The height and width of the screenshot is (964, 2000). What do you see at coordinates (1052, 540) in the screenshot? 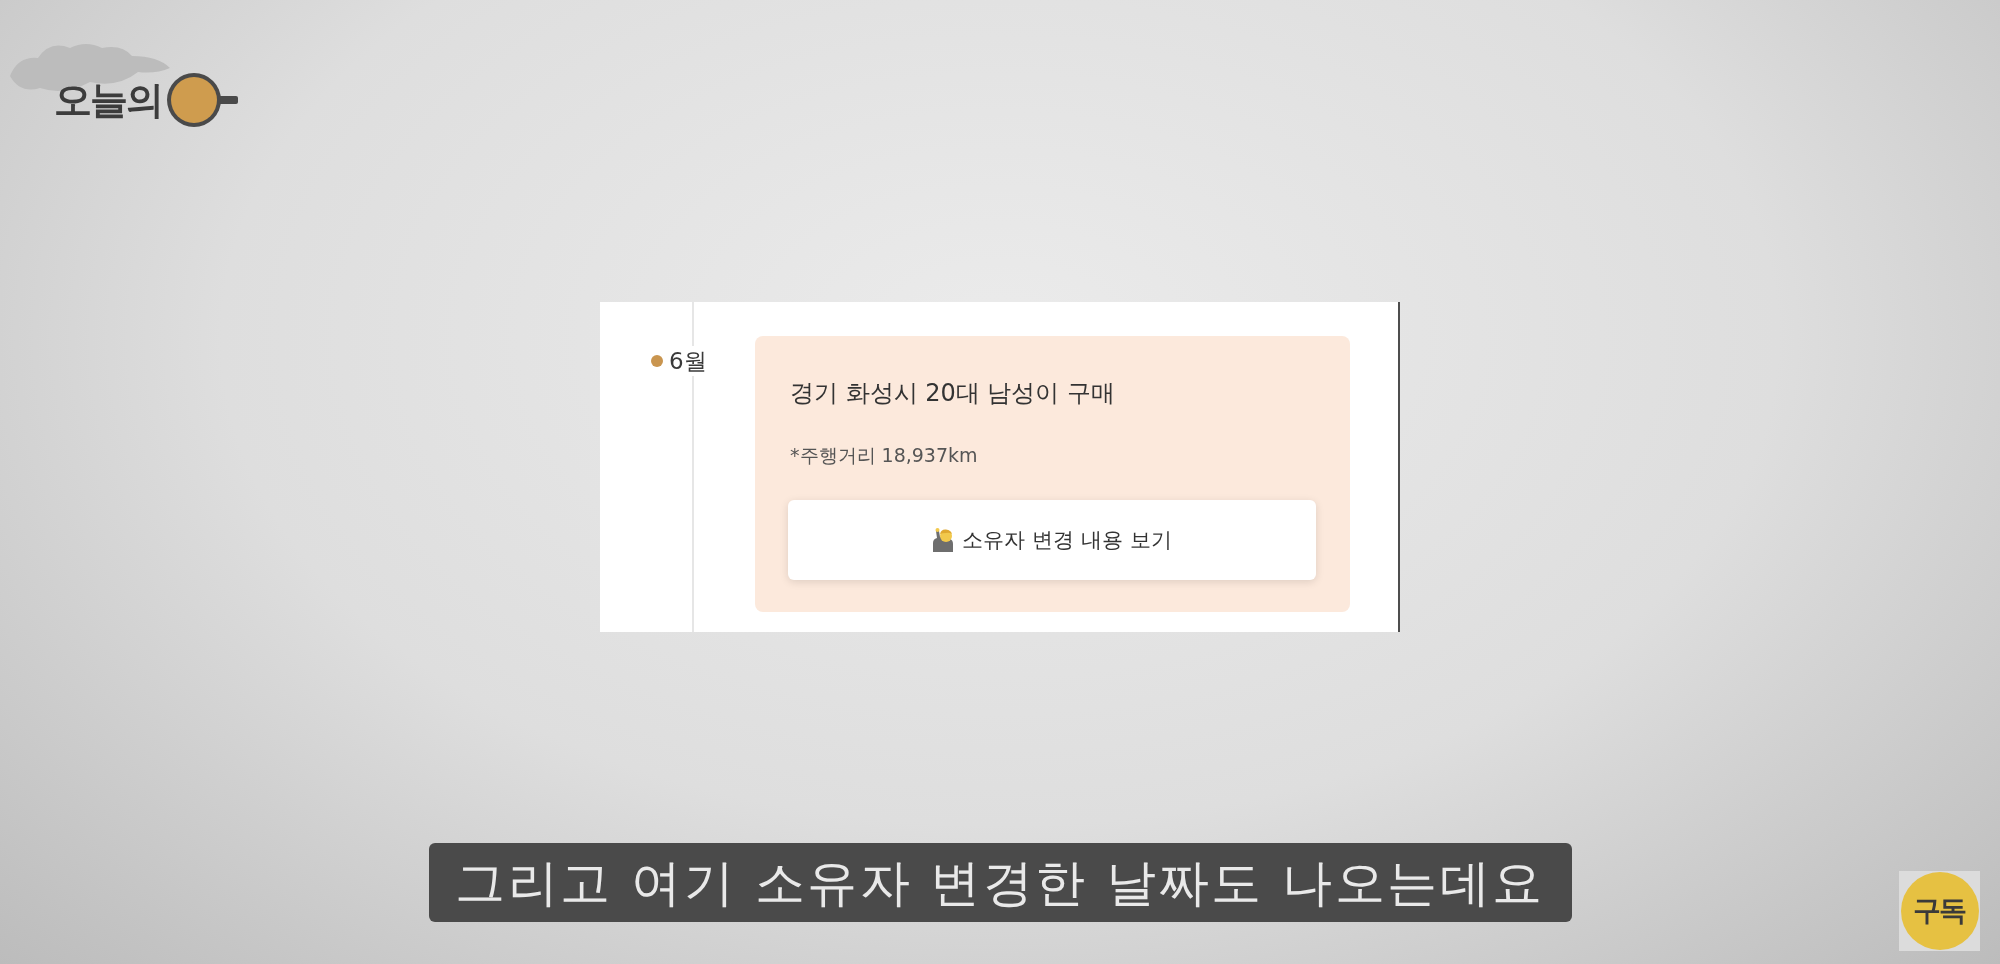
I see `owner-change-details-button: 소유자 변경 내용 보기` at bounding box center [1052, 540].